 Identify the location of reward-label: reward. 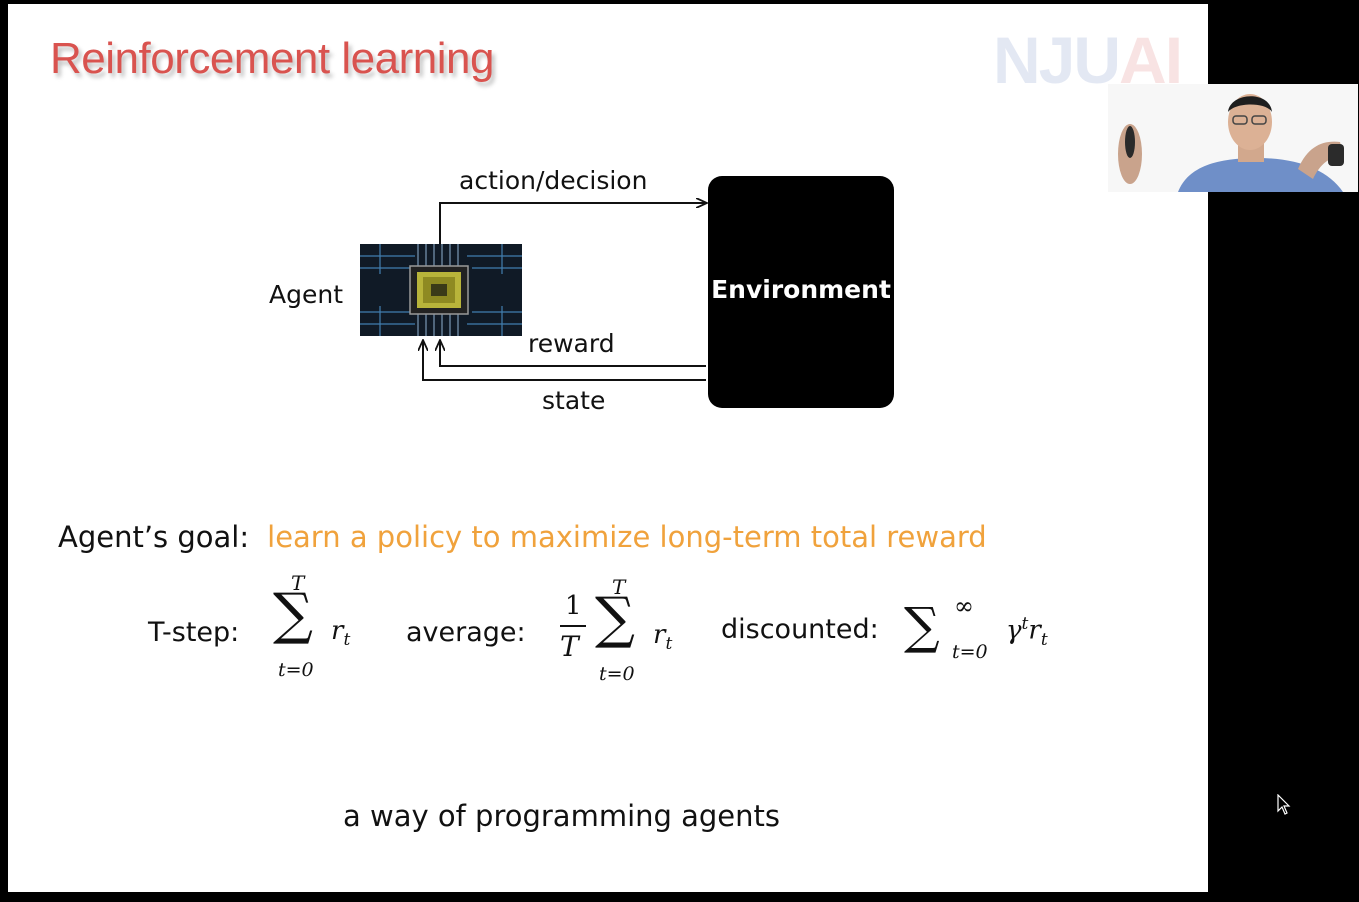
(571, 343).